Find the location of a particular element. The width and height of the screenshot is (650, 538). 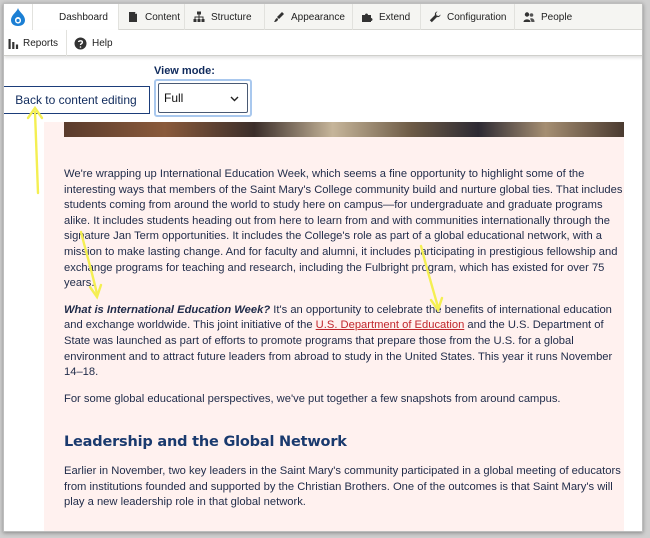

tab-structure-label: Structure is located at coordinates (231, 17).